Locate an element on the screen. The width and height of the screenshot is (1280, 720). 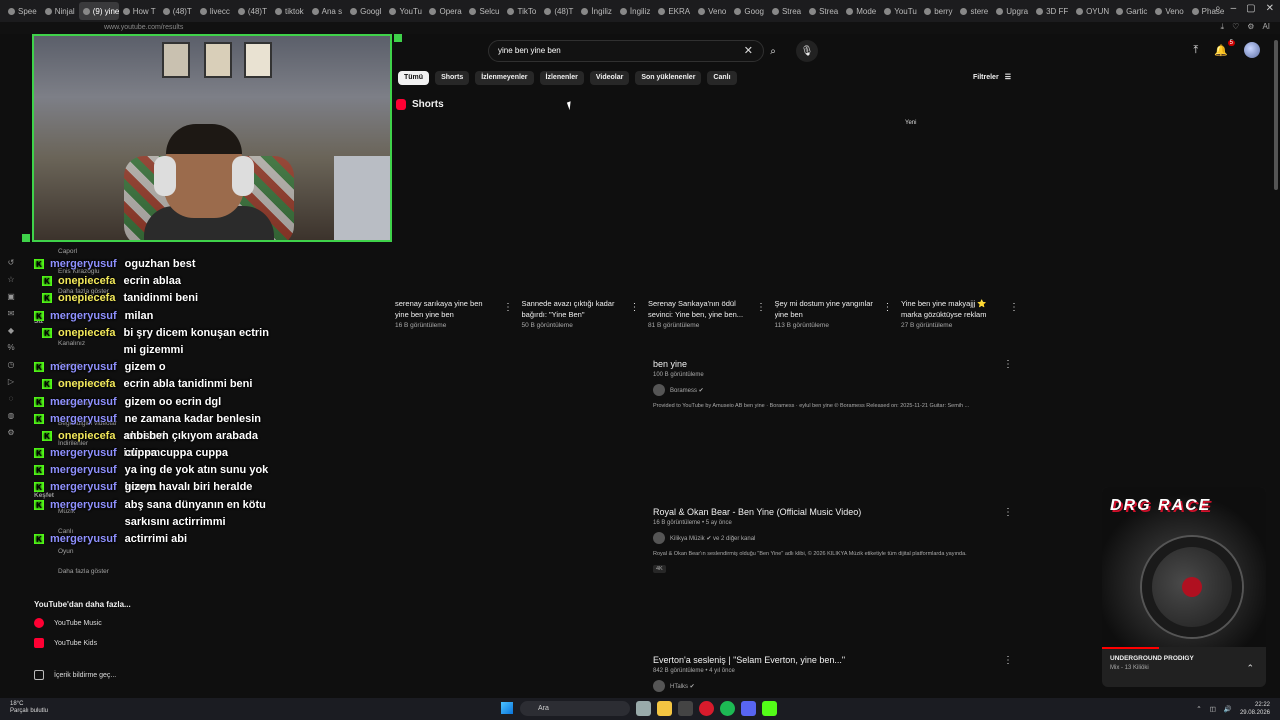
volume-icon: 🔊 is located at coordinates (1228, 709).